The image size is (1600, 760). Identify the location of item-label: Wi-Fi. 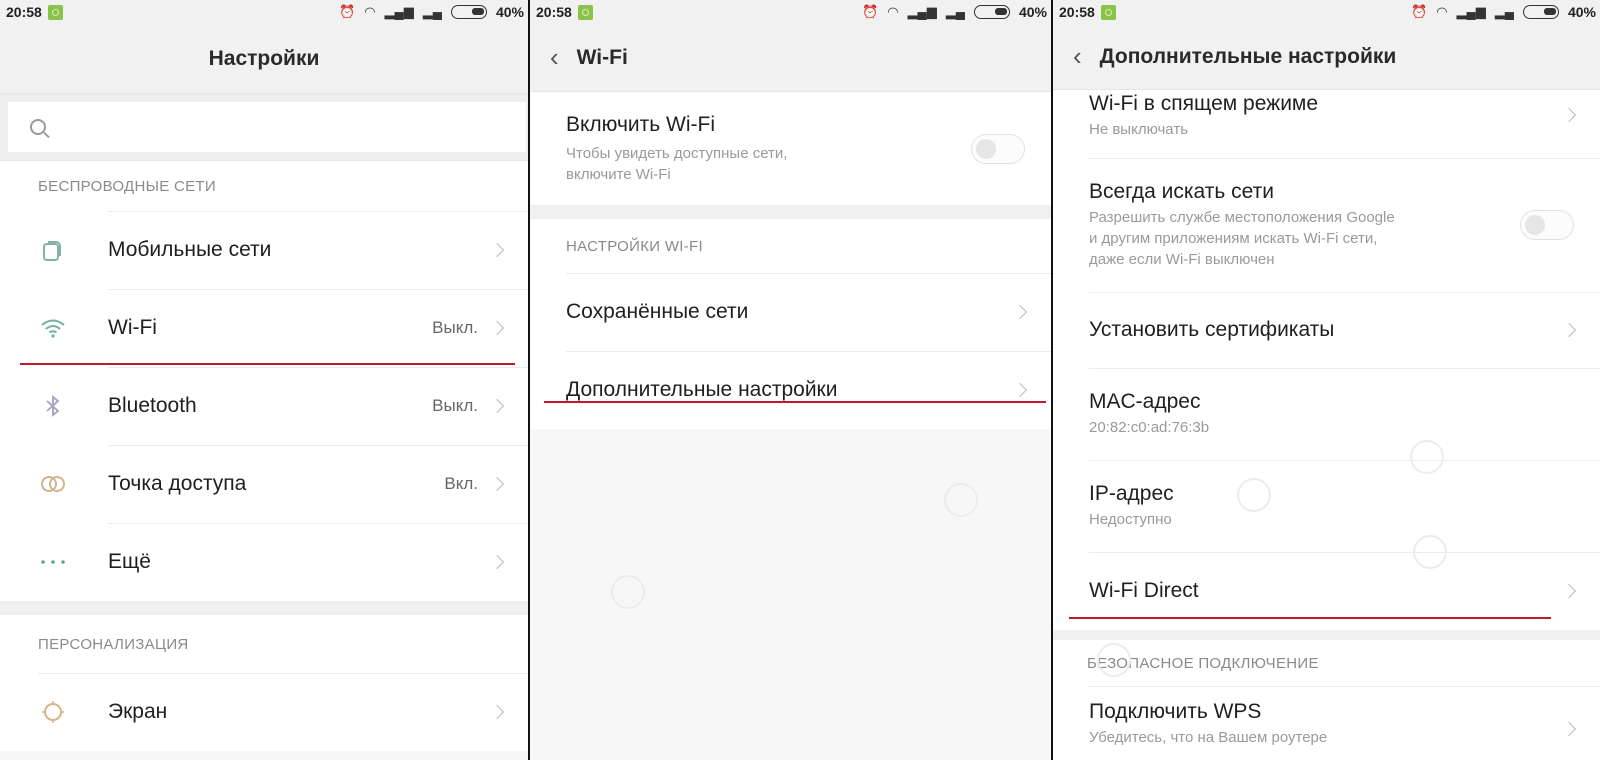
(132, 327).